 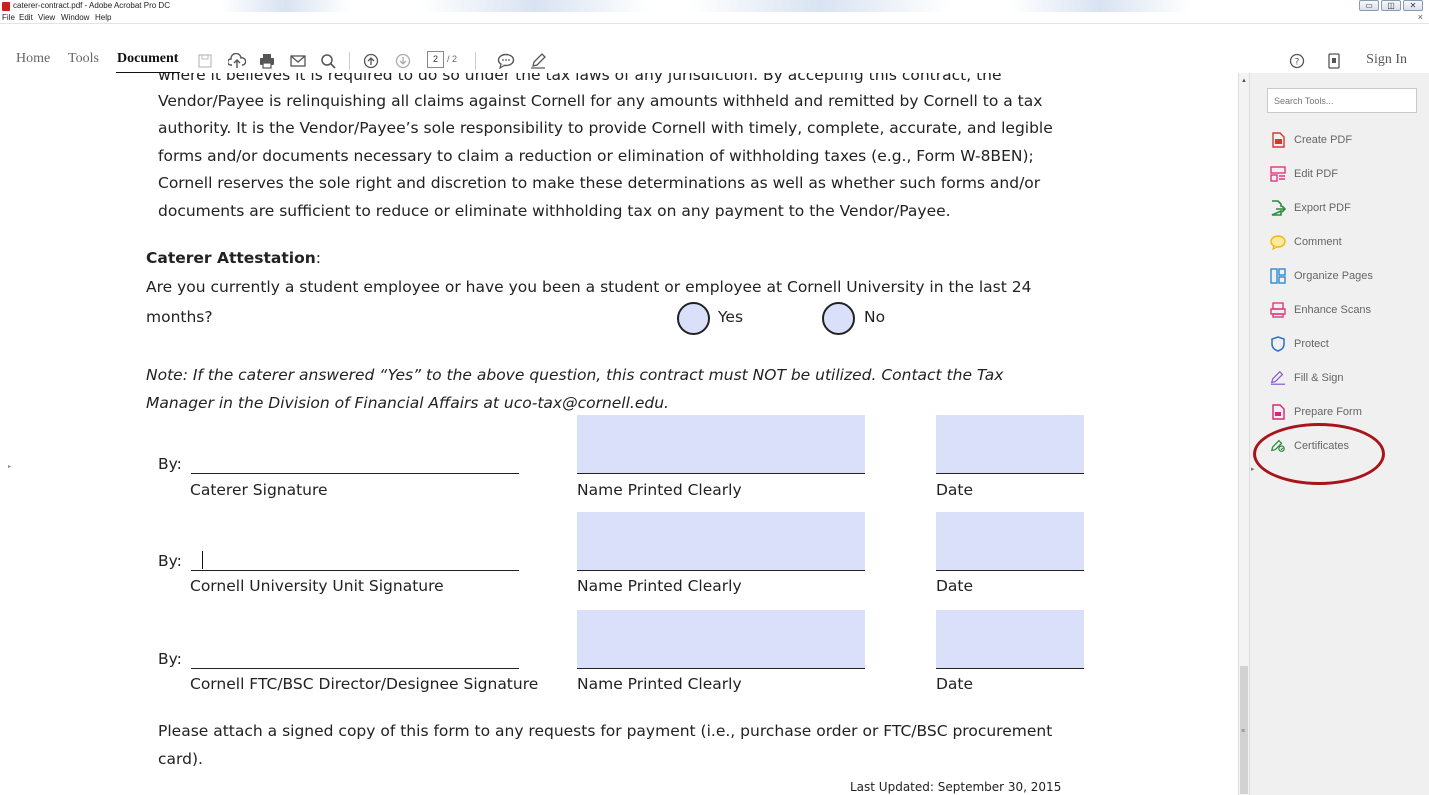 What do you see at coordinates (318, 258) in the screenshot?
I see `attestation-colon: :` at bounding box center [318, 258].